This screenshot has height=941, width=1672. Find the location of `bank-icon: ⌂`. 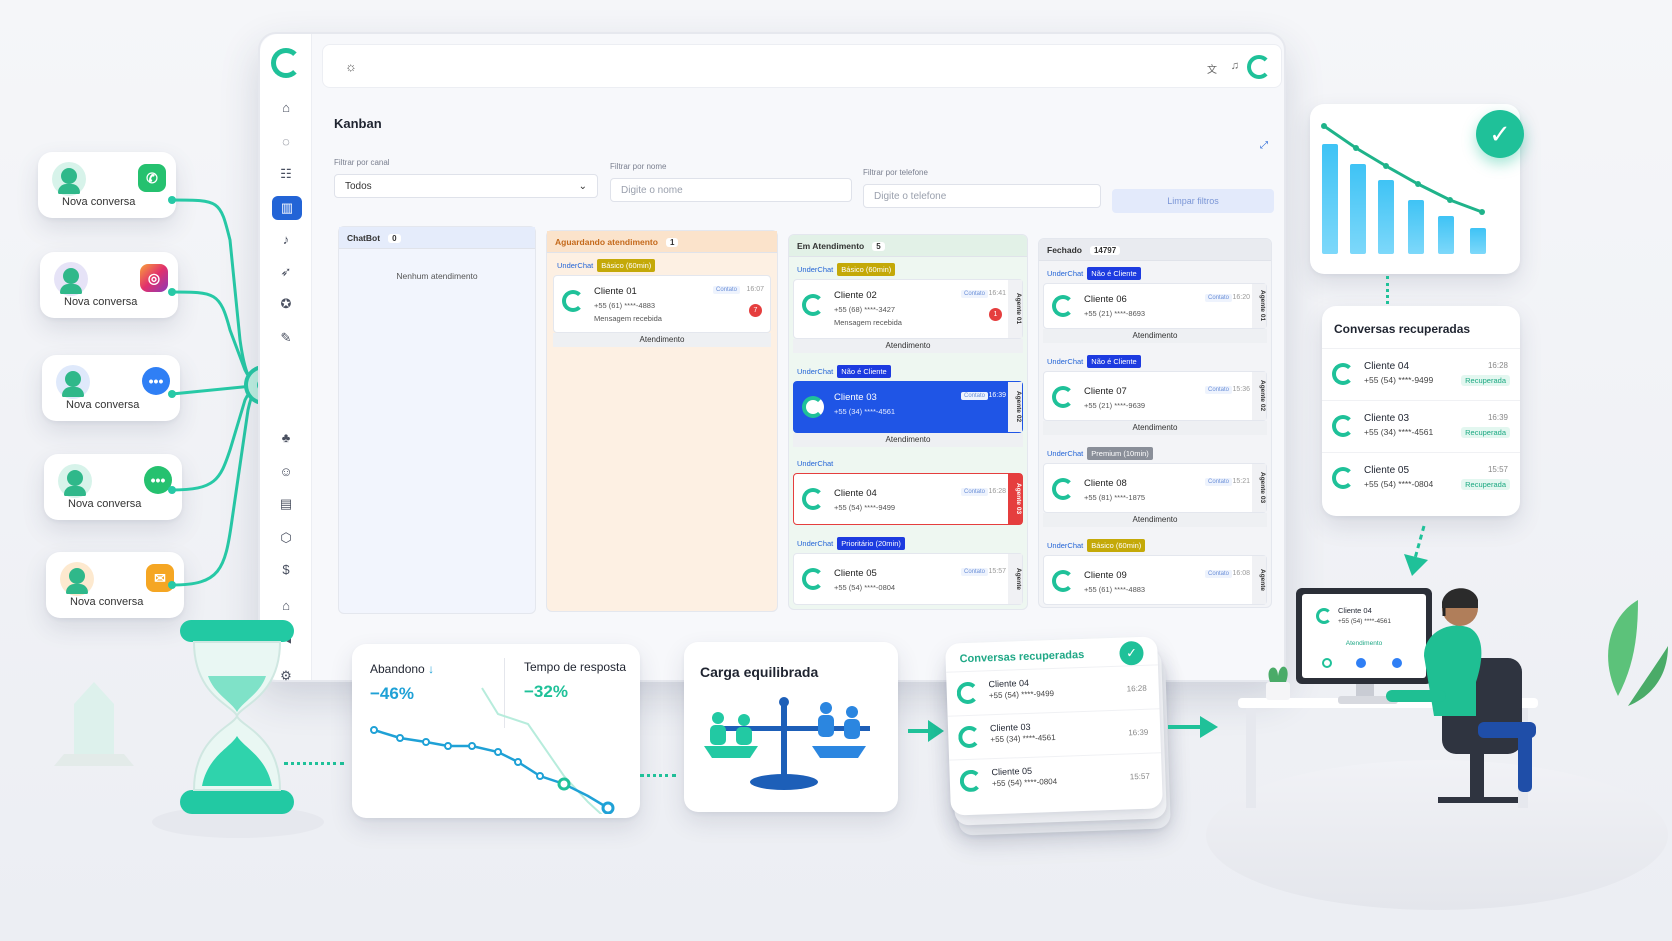

bank-icon: ⌂ is located at coordinates (286, 606).